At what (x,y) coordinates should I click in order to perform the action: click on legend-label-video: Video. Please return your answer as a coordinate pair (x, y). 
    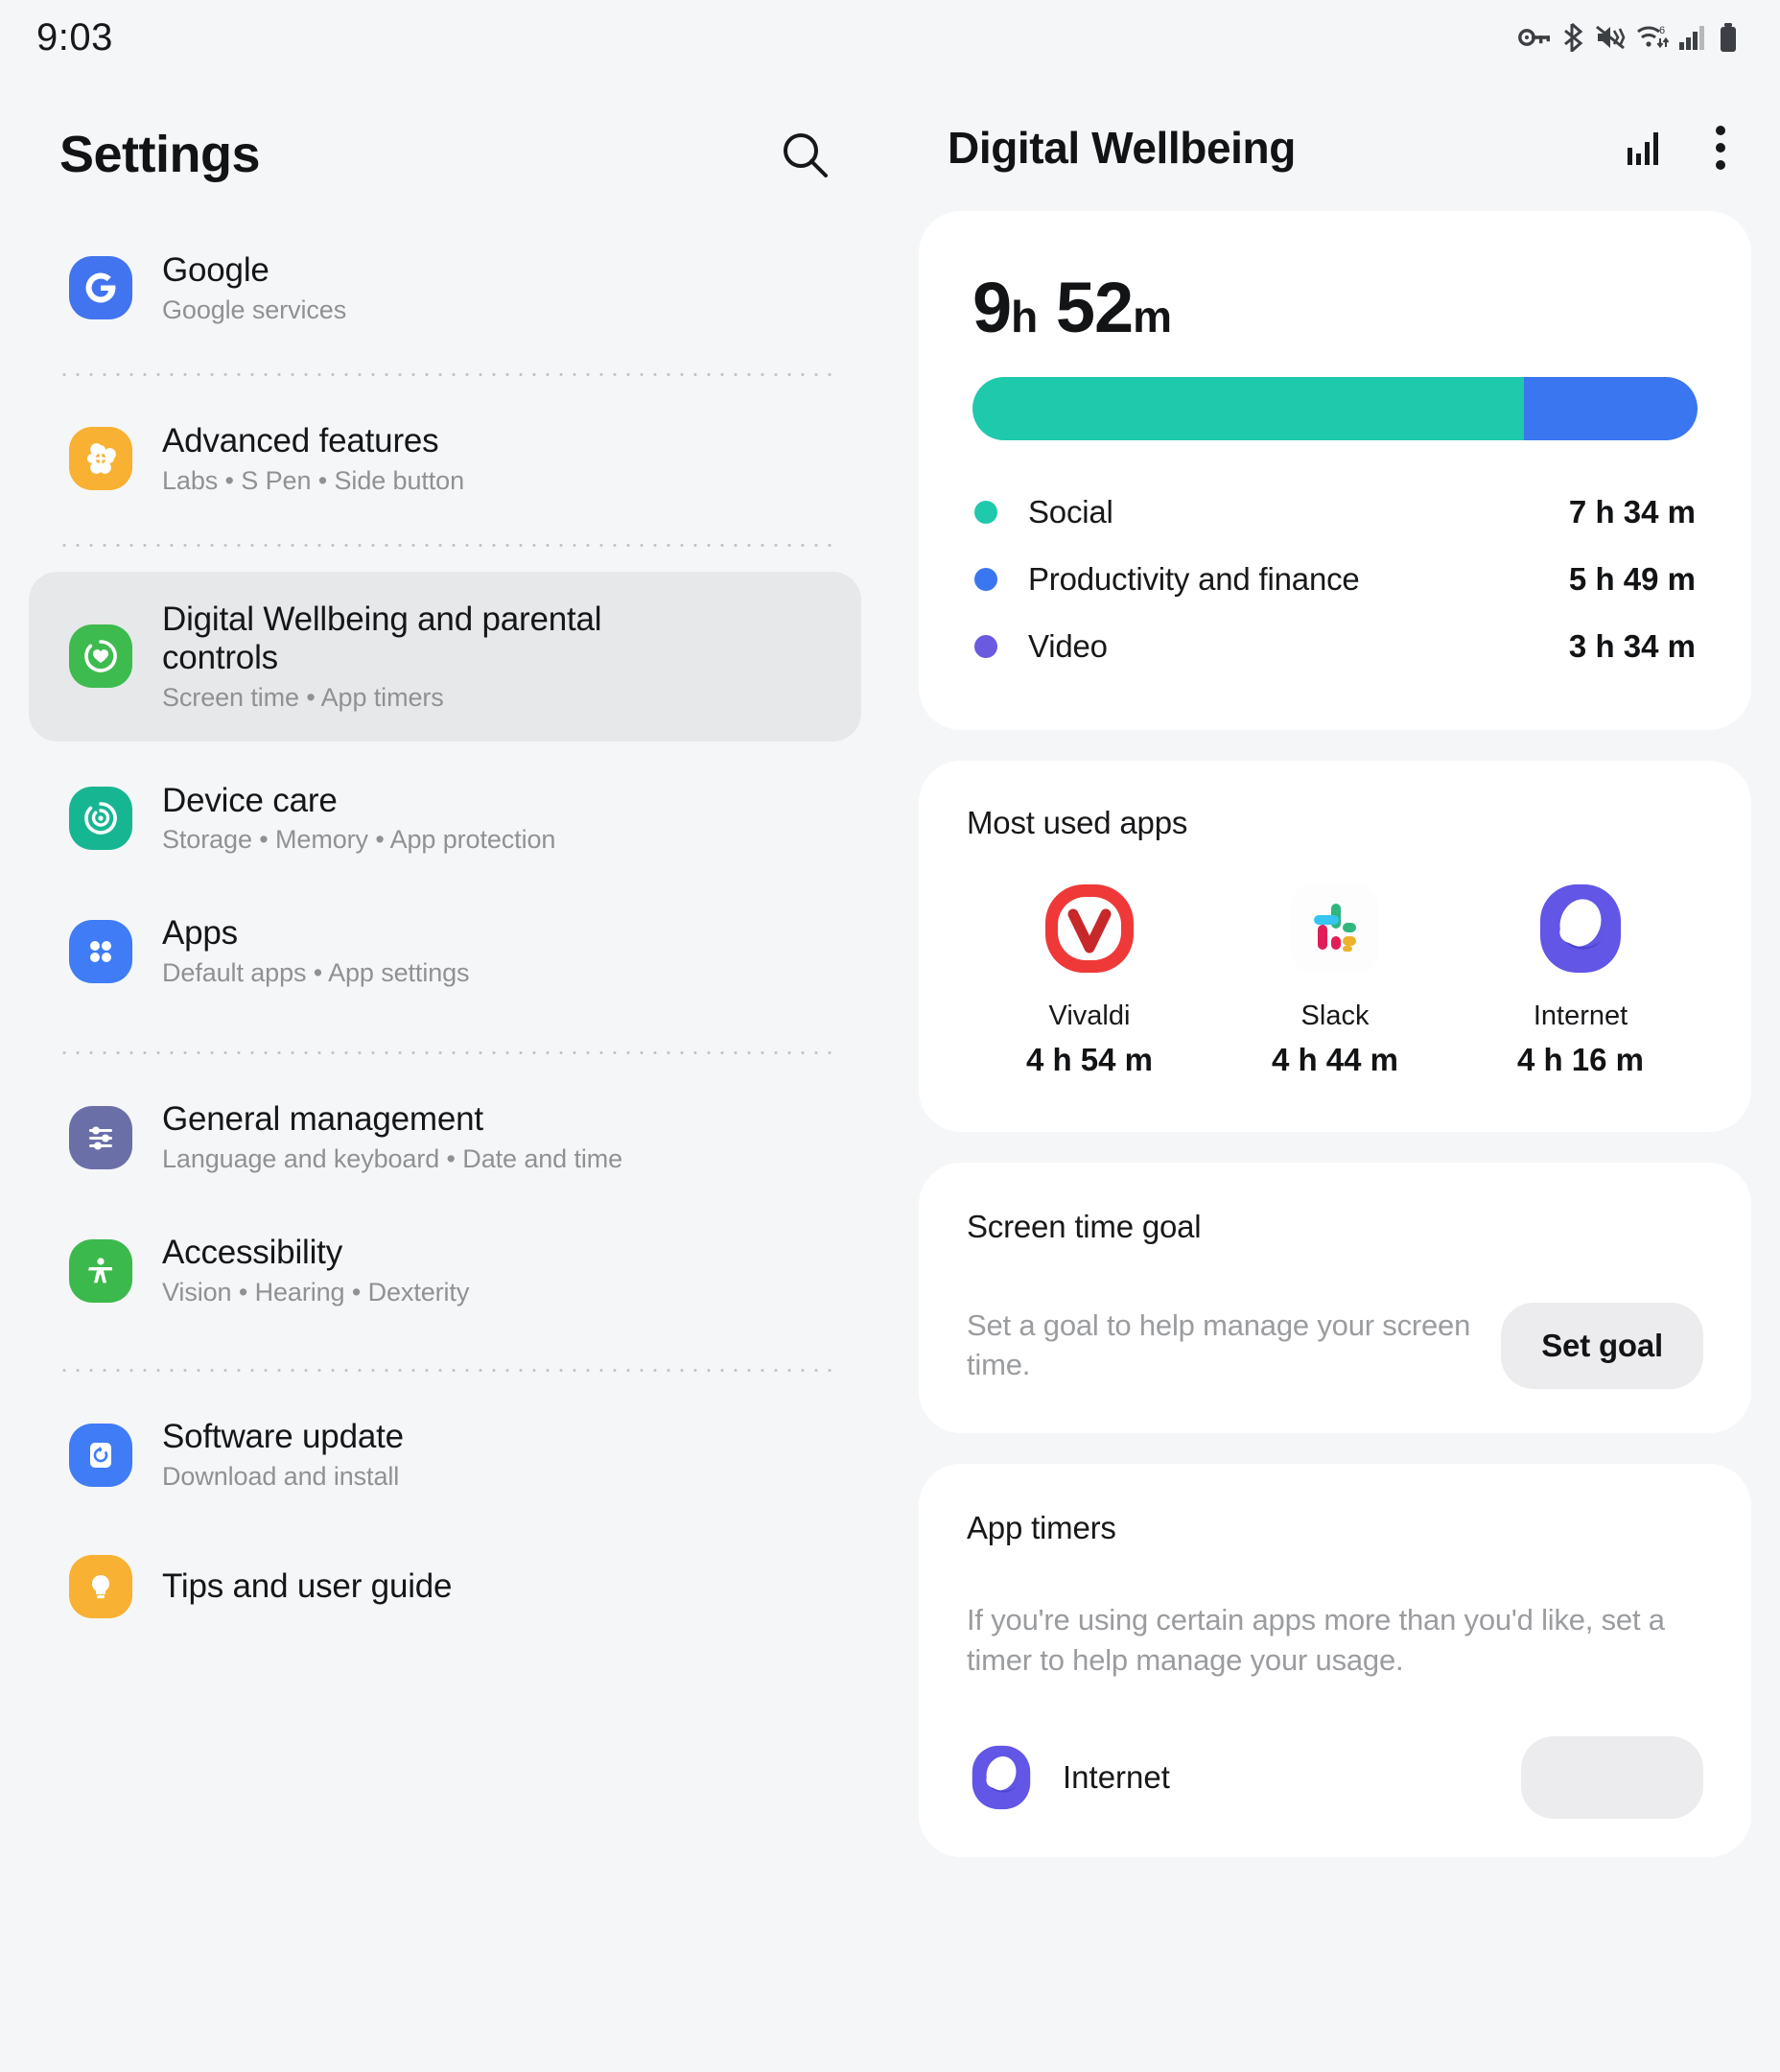
    Looking at the image, I should click on (1068, 646).